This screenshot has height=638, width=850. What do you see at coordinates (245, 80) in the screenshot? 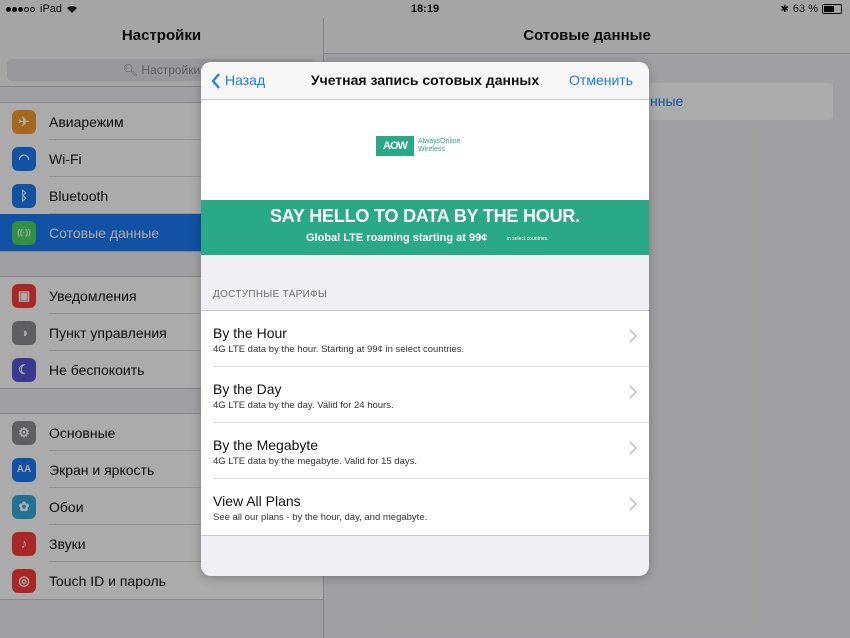
I see `back-label: Назад` at bounding box center [245, 80].